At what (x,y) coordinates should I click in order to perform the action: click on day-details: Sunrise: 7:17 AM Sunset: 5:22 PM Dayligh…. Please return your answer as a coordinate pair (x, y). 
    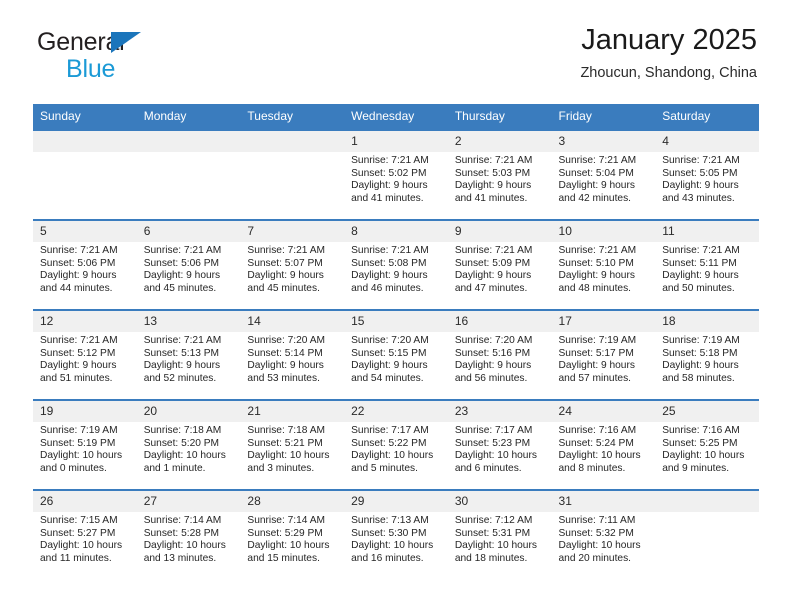
    Looking at the image, I should click on (392, 449).